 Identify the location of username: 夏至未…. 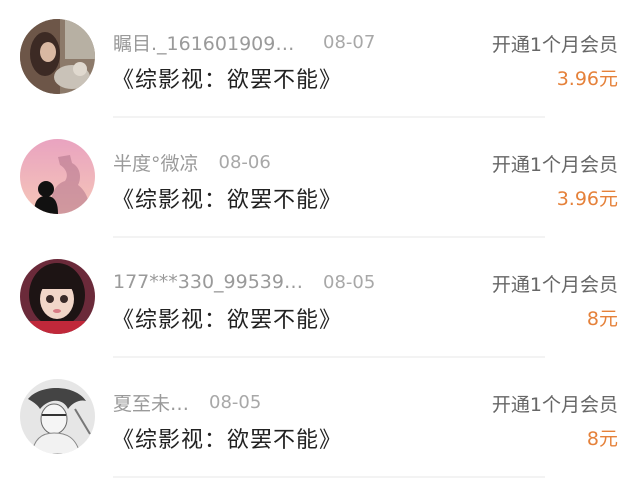
(151, 402).